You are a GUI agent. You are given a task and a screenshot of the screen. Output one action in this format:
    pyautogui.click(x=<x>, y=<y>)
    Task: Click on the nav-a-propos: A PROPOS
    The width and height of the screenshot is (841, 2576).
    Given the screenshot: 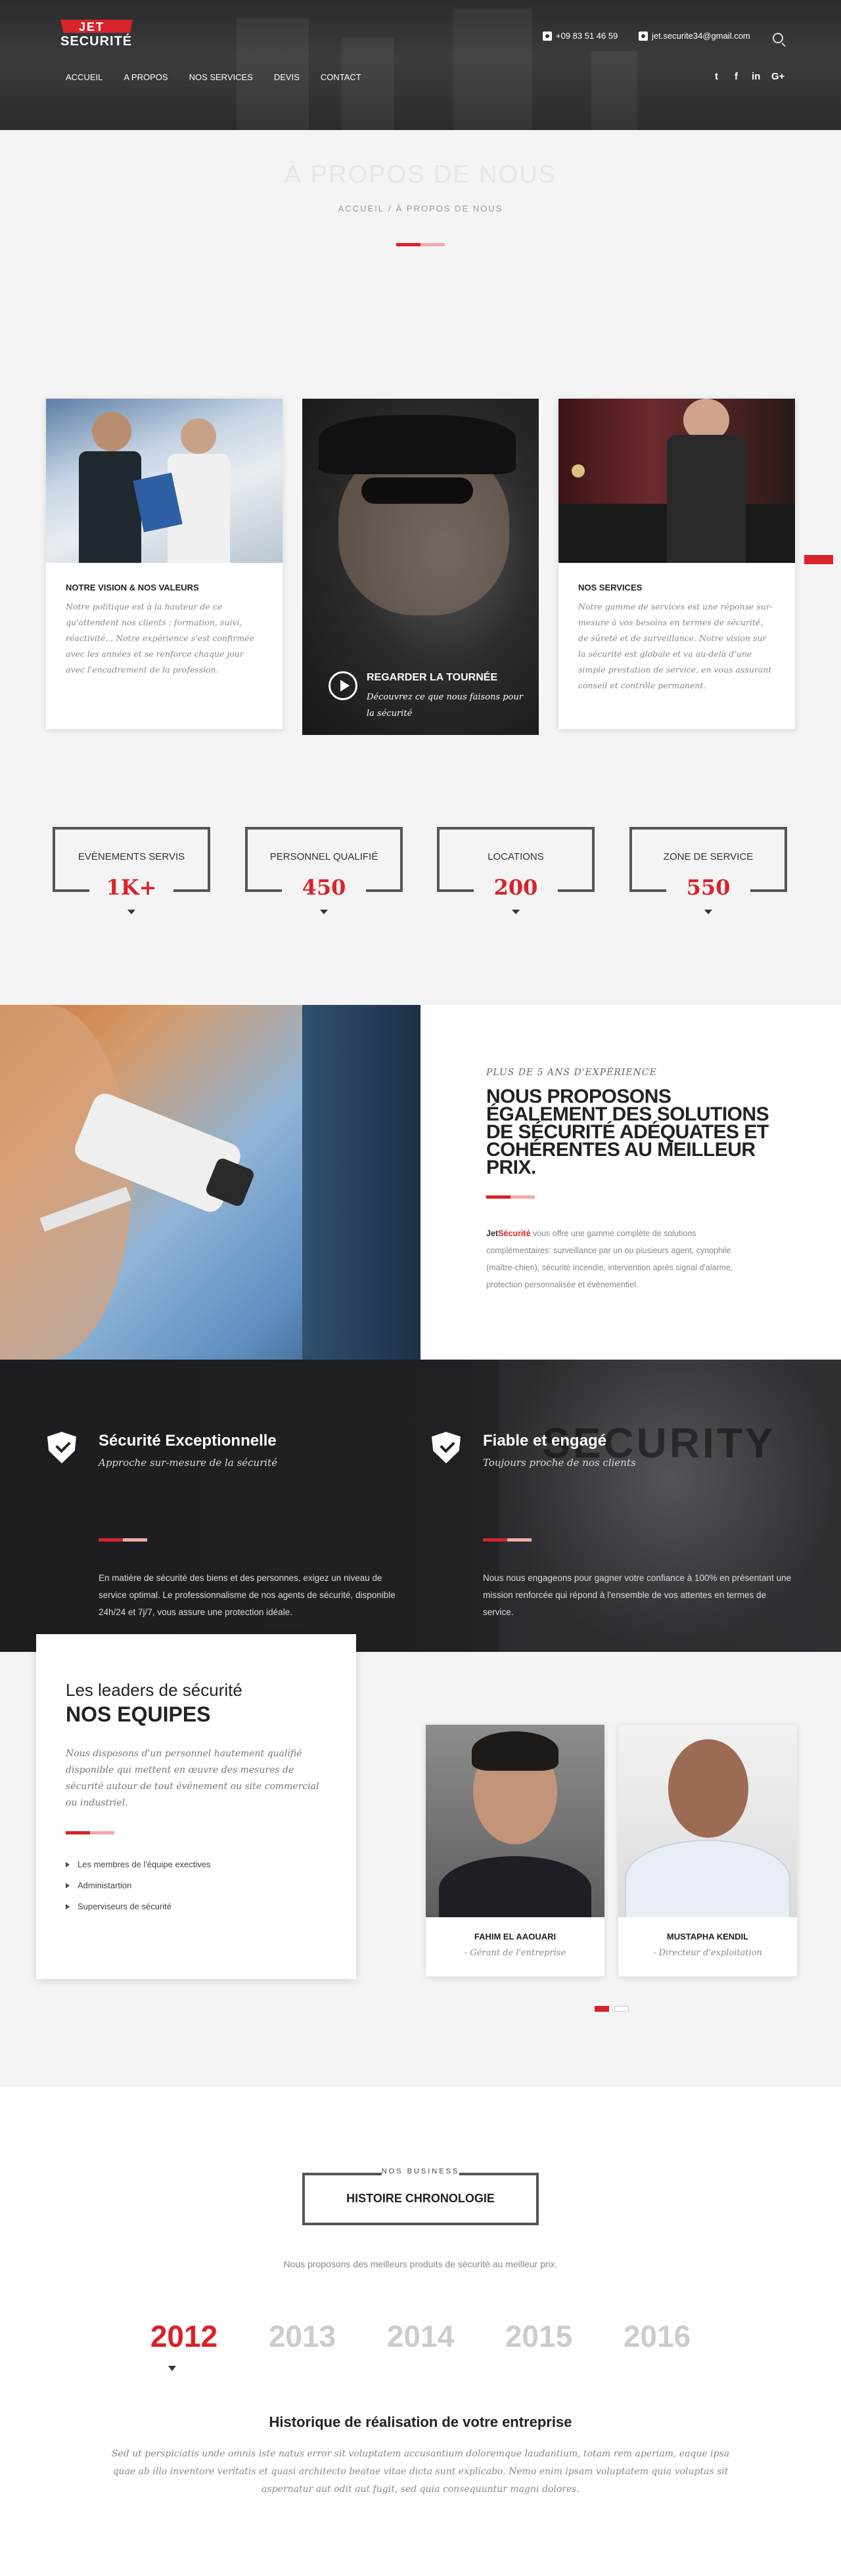 What is the action you would take?
    pyautogui.click(x=146, y=77)
    